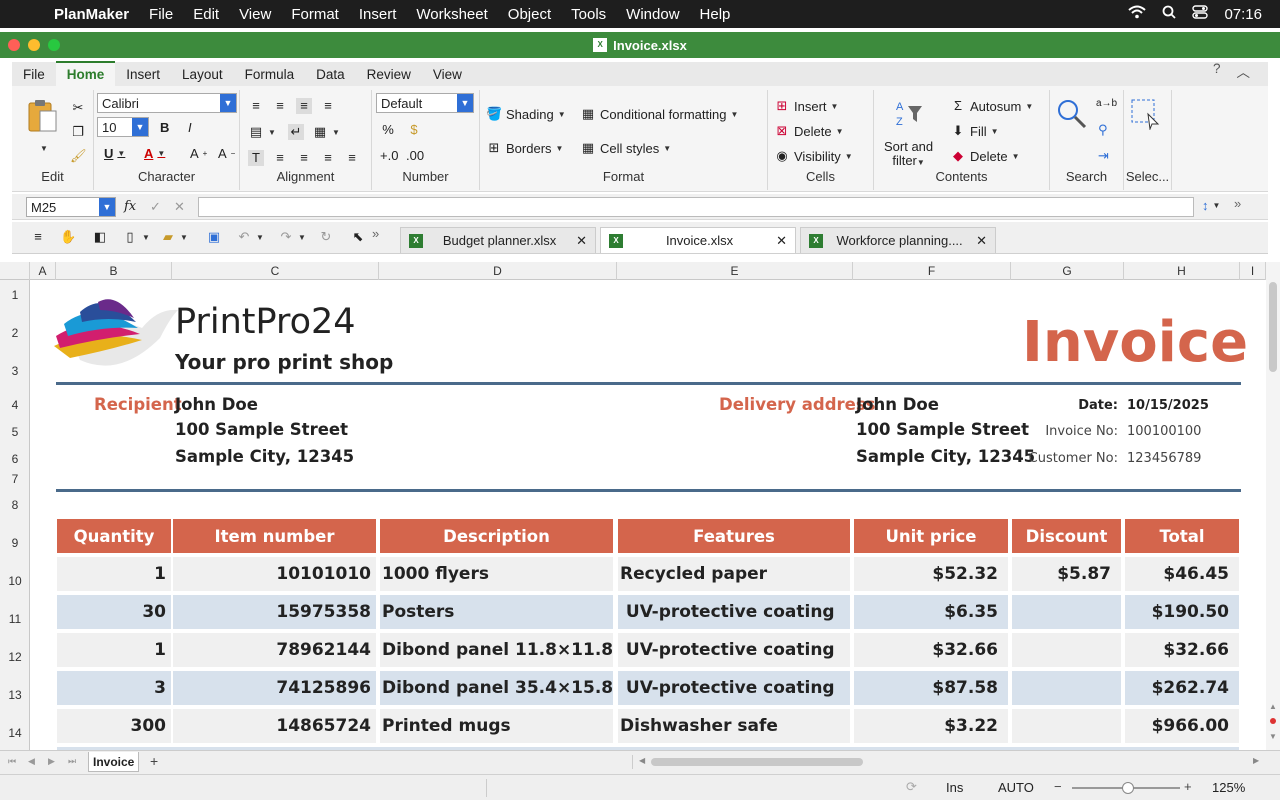 The width and height of the screenshot is (1280, 800). I want to click on scroll-left-icon: ◀, so click(642, 760).